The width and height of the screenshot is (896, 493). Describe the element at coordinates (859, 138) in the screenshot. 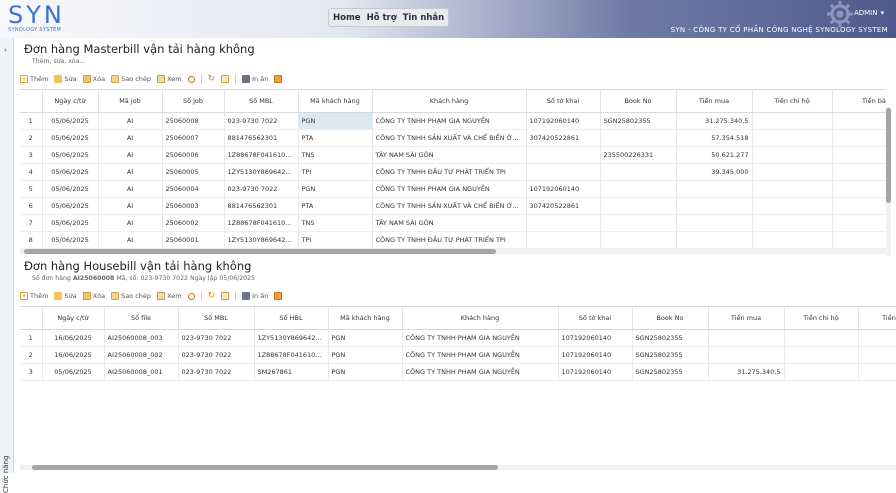

I see `table-cell: 63.28` at that location.